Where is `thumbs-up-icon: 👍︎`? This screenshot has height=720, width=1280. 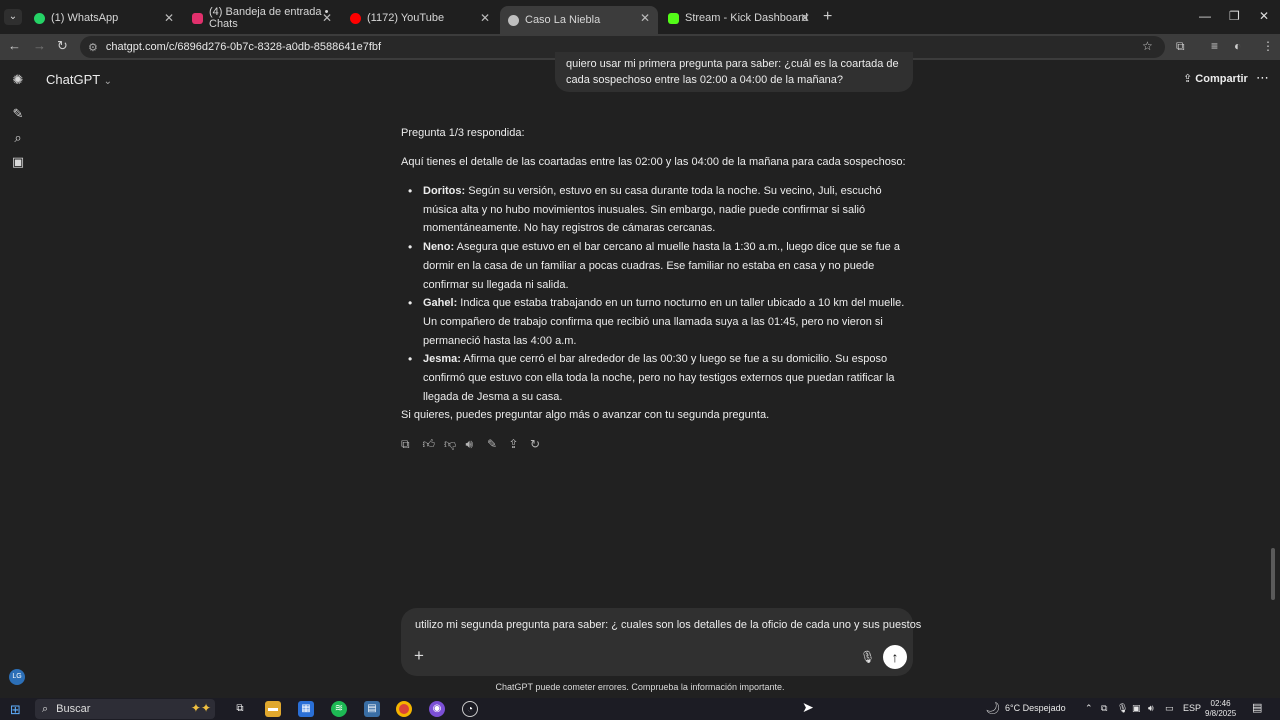 thumbs-up-icon: 👍︎ is located at coordinates (434, 444).